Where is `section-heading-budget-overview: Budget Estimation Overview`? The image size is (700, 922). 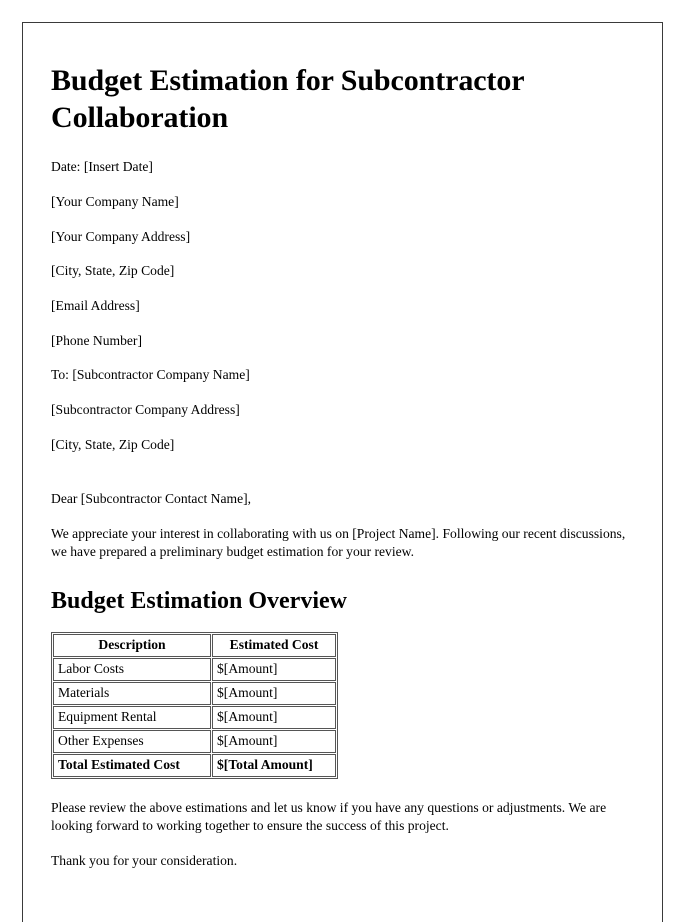 section-heading-budget-overview: Budget Estimation Overview is located at coordinates (199, 601).